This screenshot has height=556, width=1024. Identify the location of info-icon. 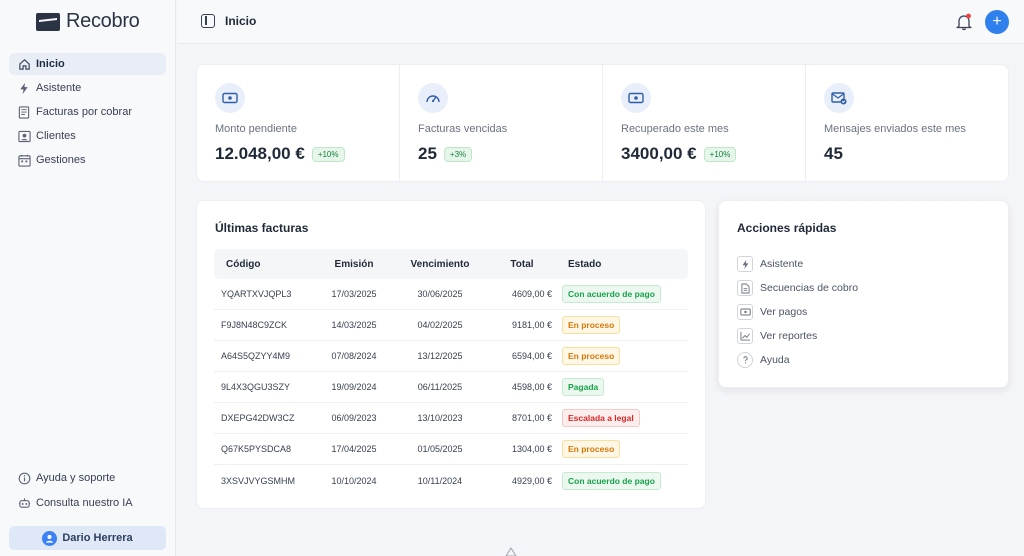
(24, 478).